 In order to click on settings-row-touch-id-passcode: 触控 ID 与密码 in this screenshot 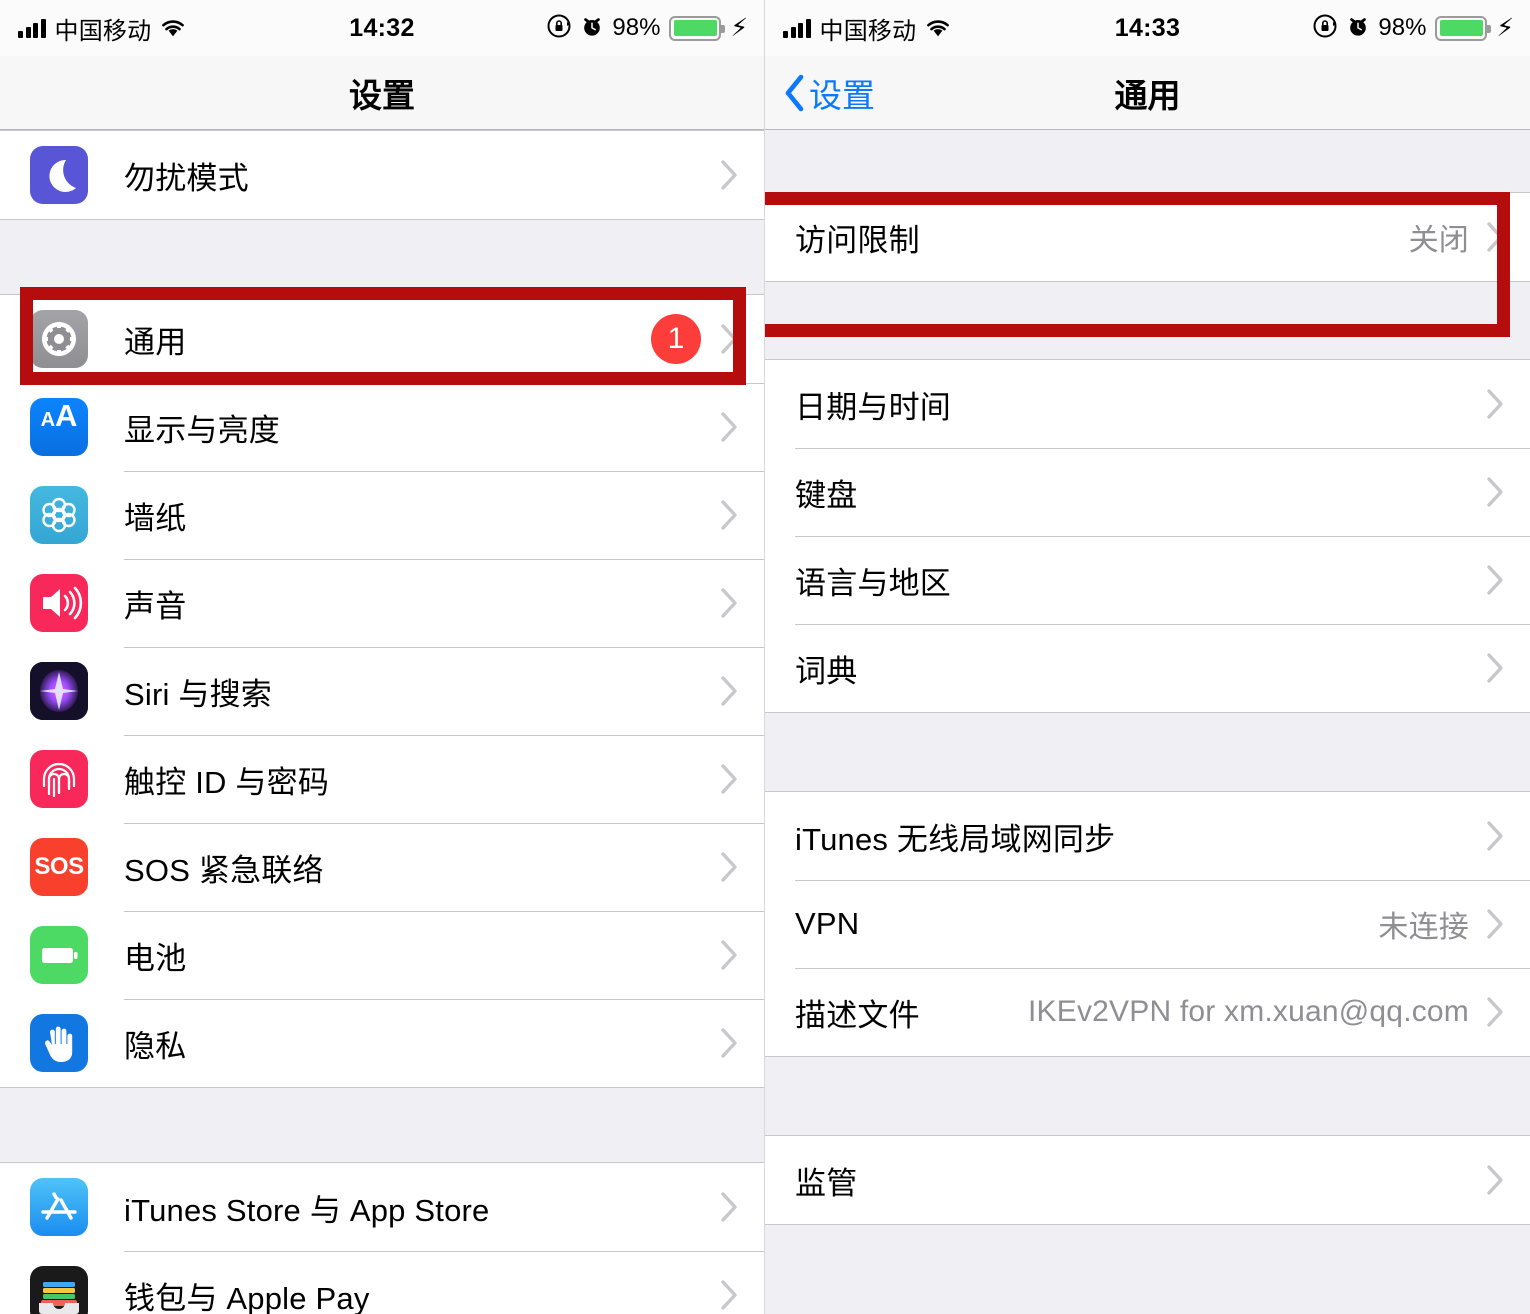, I will do `click(382, 779)`.